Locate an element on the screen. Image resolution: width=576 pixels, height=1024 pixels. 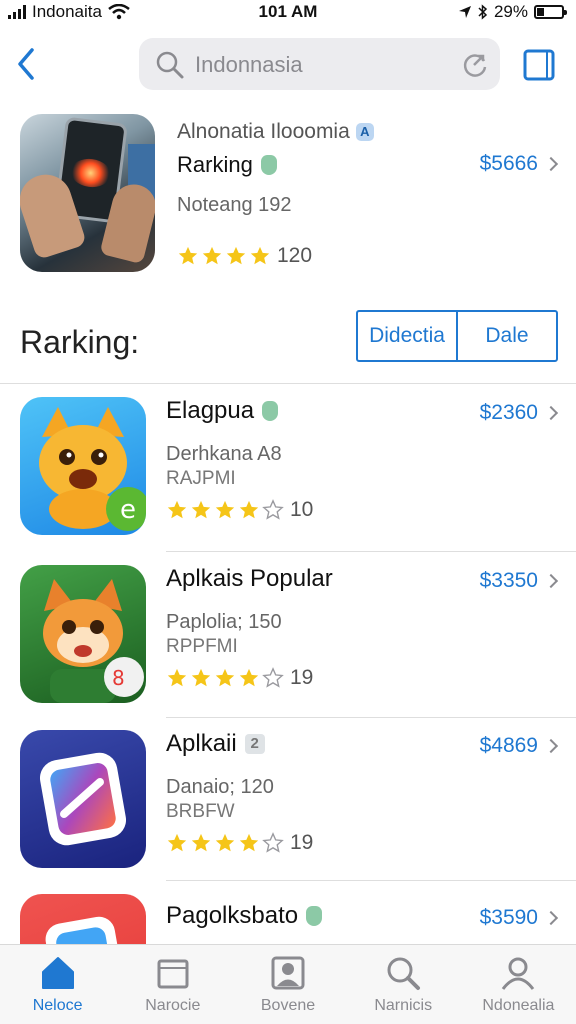
tab-label: Bovene is located at coordinates (288, 1005).